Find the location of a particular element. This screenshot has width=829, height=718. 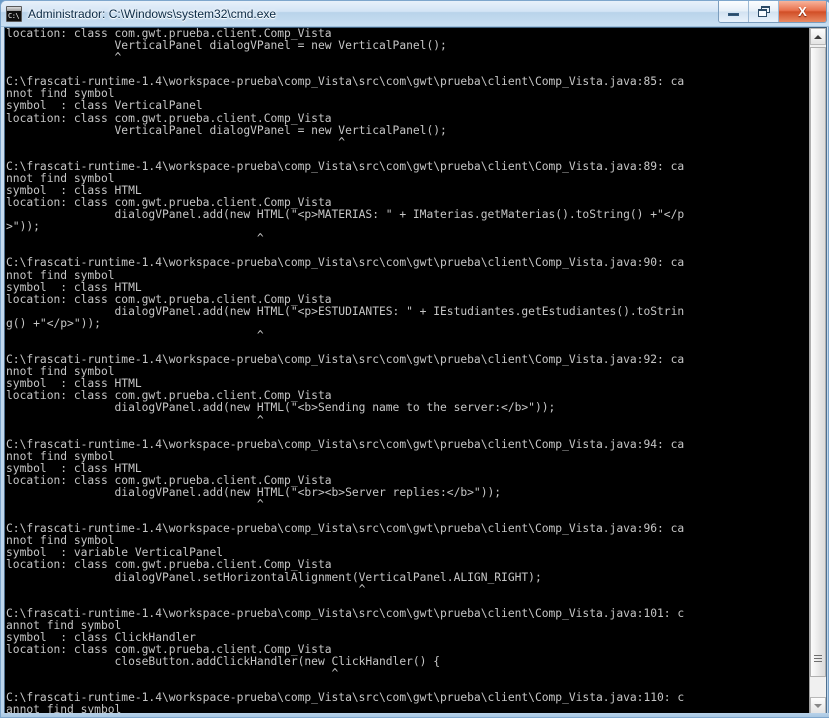

cmd-console-icon: C:\ is located at coordinates (14, 13).